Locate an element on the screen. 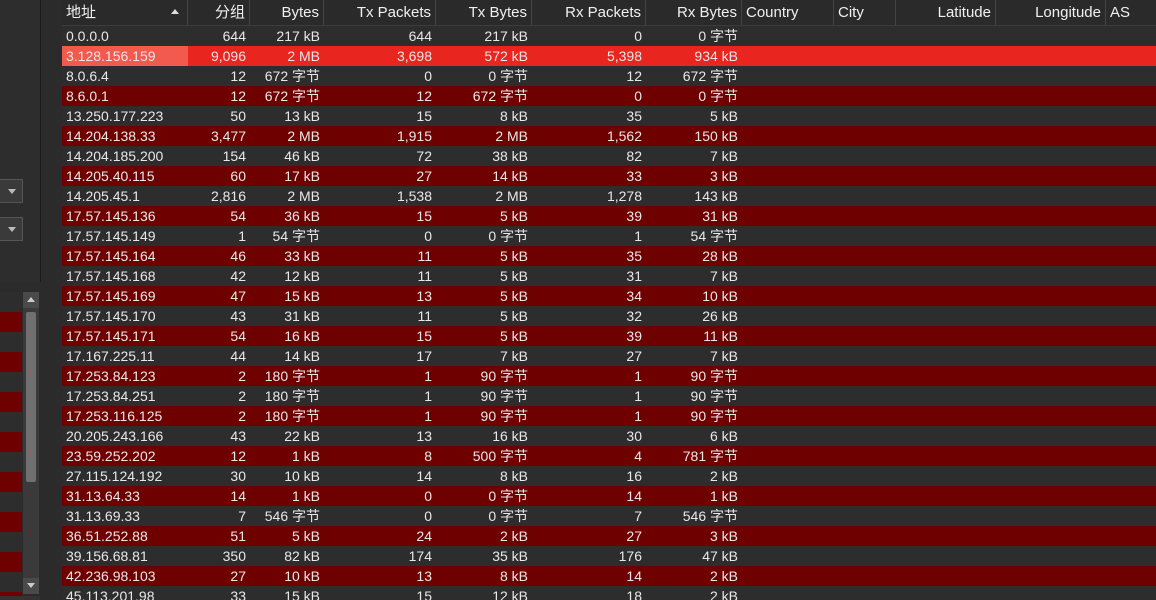 Image resolution: width=1156 pixels, height=600 pixels. column-header-label: Tx Packets is located at coordinates (393, 12).